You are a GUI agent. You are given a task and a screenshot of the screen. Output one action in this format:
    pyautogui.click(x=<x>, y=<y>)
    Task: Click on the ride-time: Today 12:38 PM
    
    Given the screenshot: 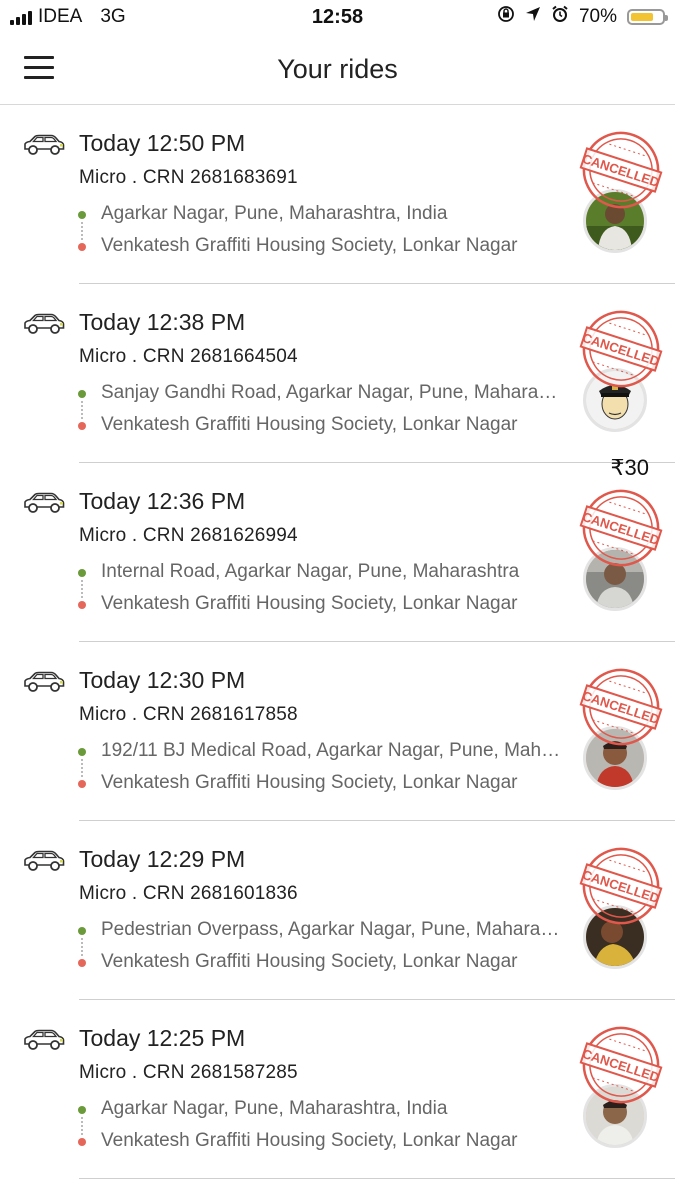 What is the action you would take?
    pyautogui.click(x=162, y=322)
    